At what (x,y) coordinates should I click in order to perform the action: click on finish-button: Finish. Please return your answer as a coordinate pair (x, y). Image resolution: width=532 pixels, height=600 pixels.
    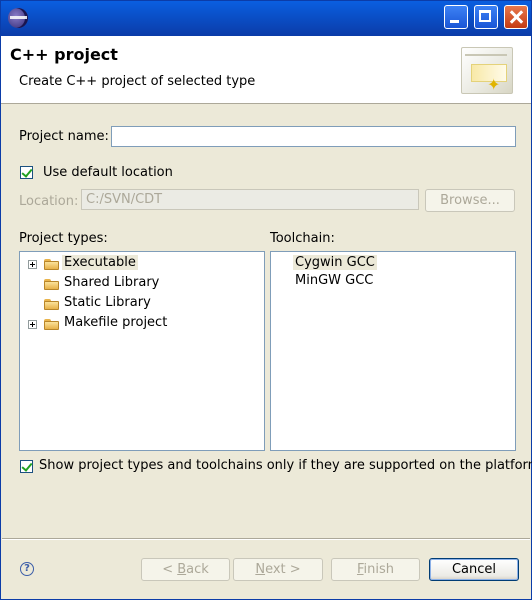
    Looking at the image, I should click on (375, 569).